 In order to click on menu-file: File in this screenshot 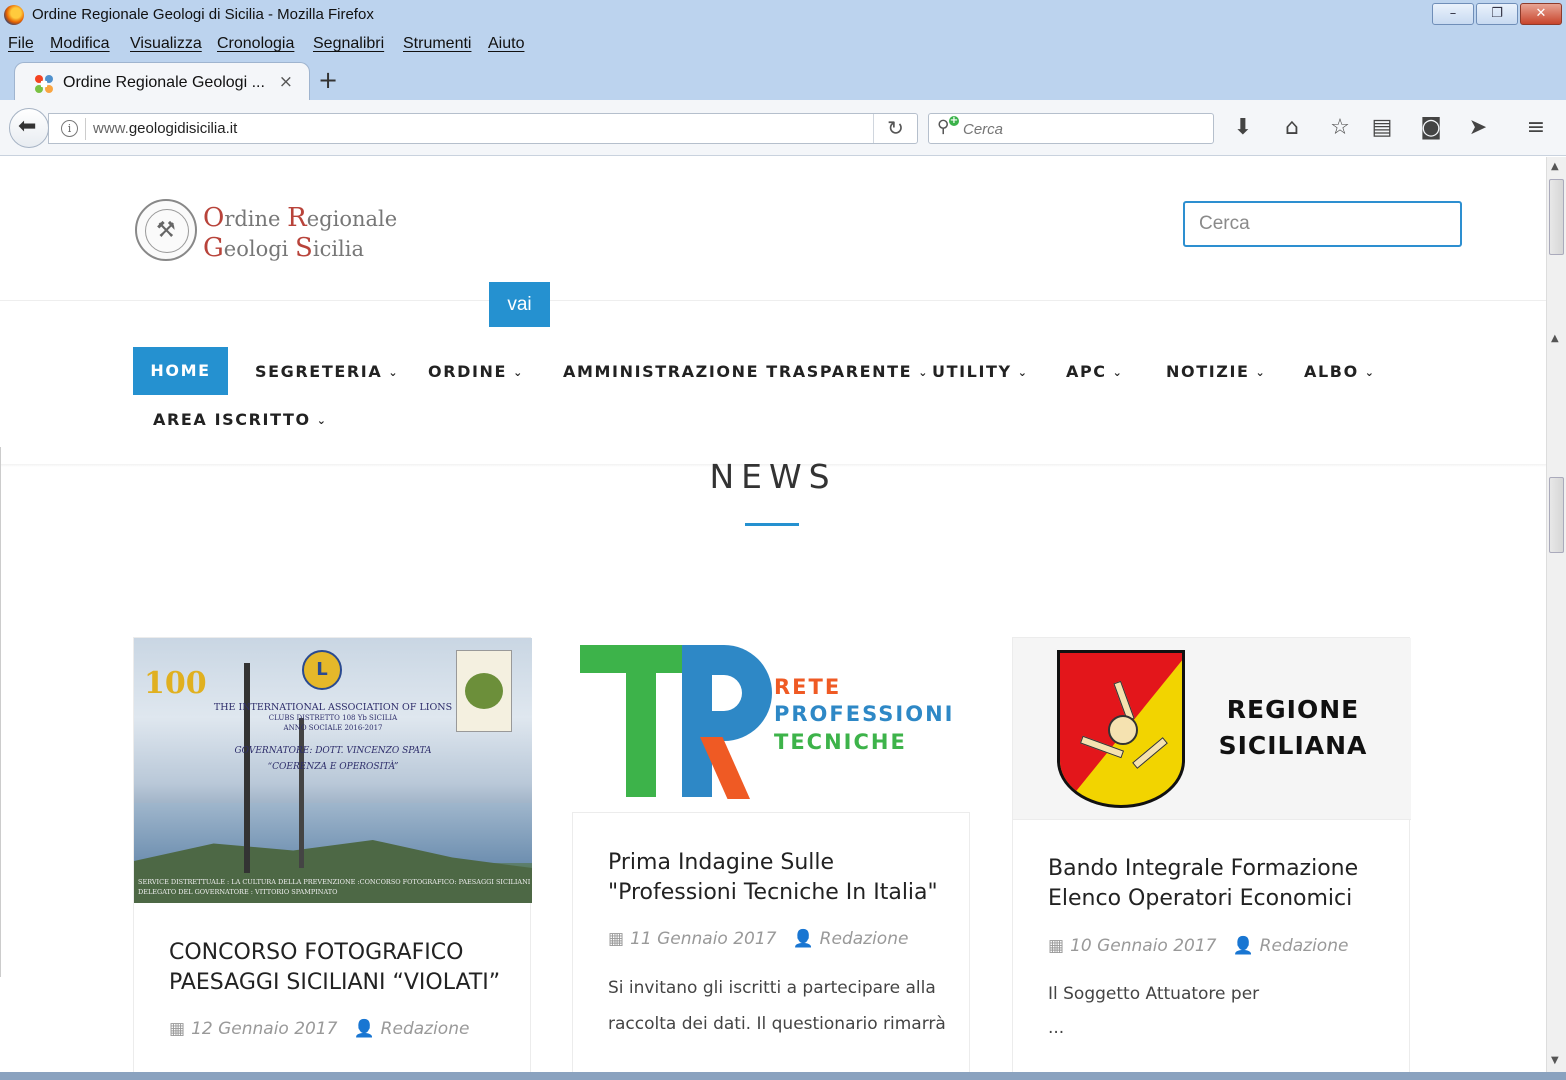, I will do `click(21, 44)`.